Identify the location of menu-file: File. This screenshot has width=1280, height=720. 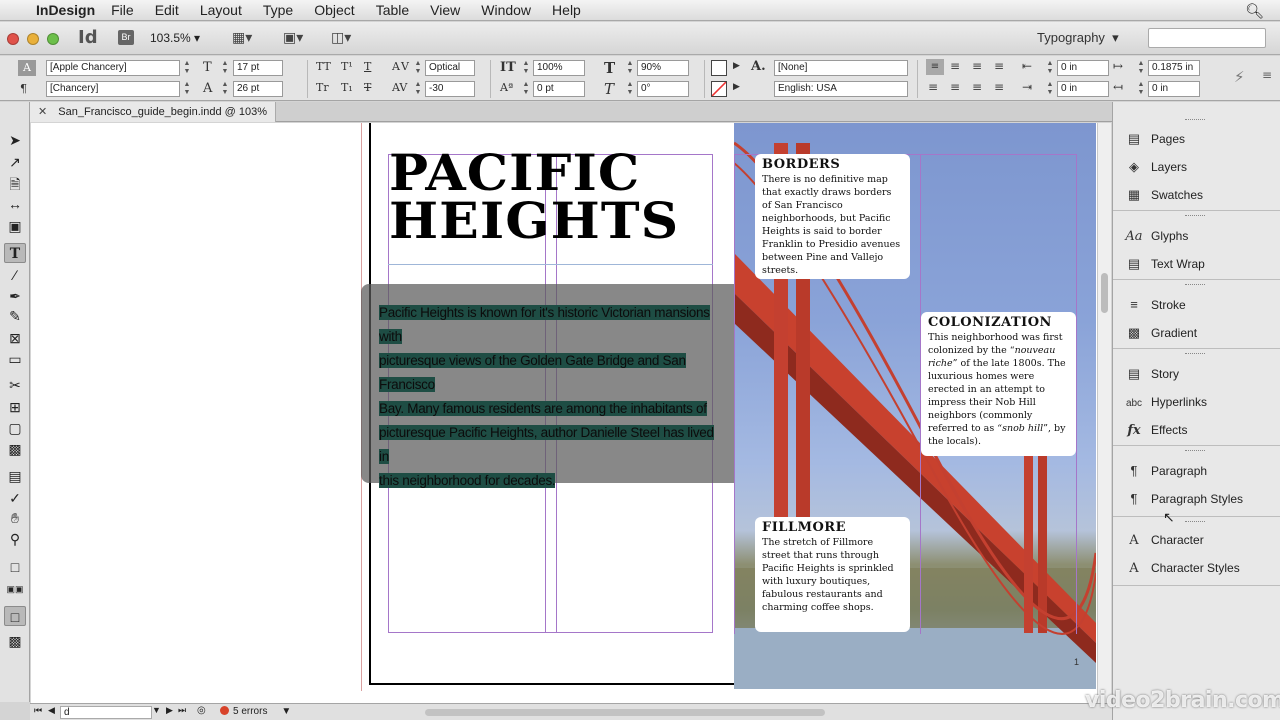
(122, 10).